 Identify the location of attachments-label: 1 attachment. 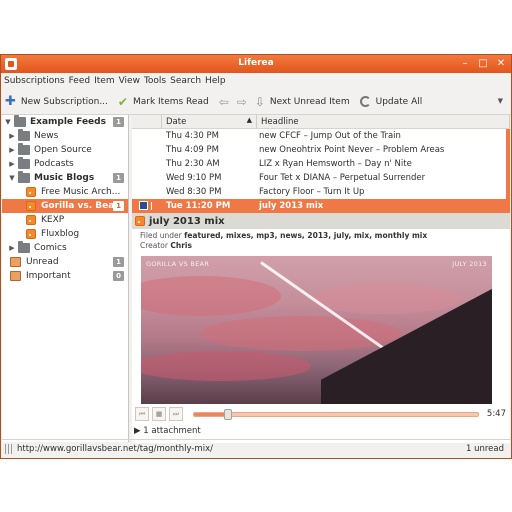
(172, 431).